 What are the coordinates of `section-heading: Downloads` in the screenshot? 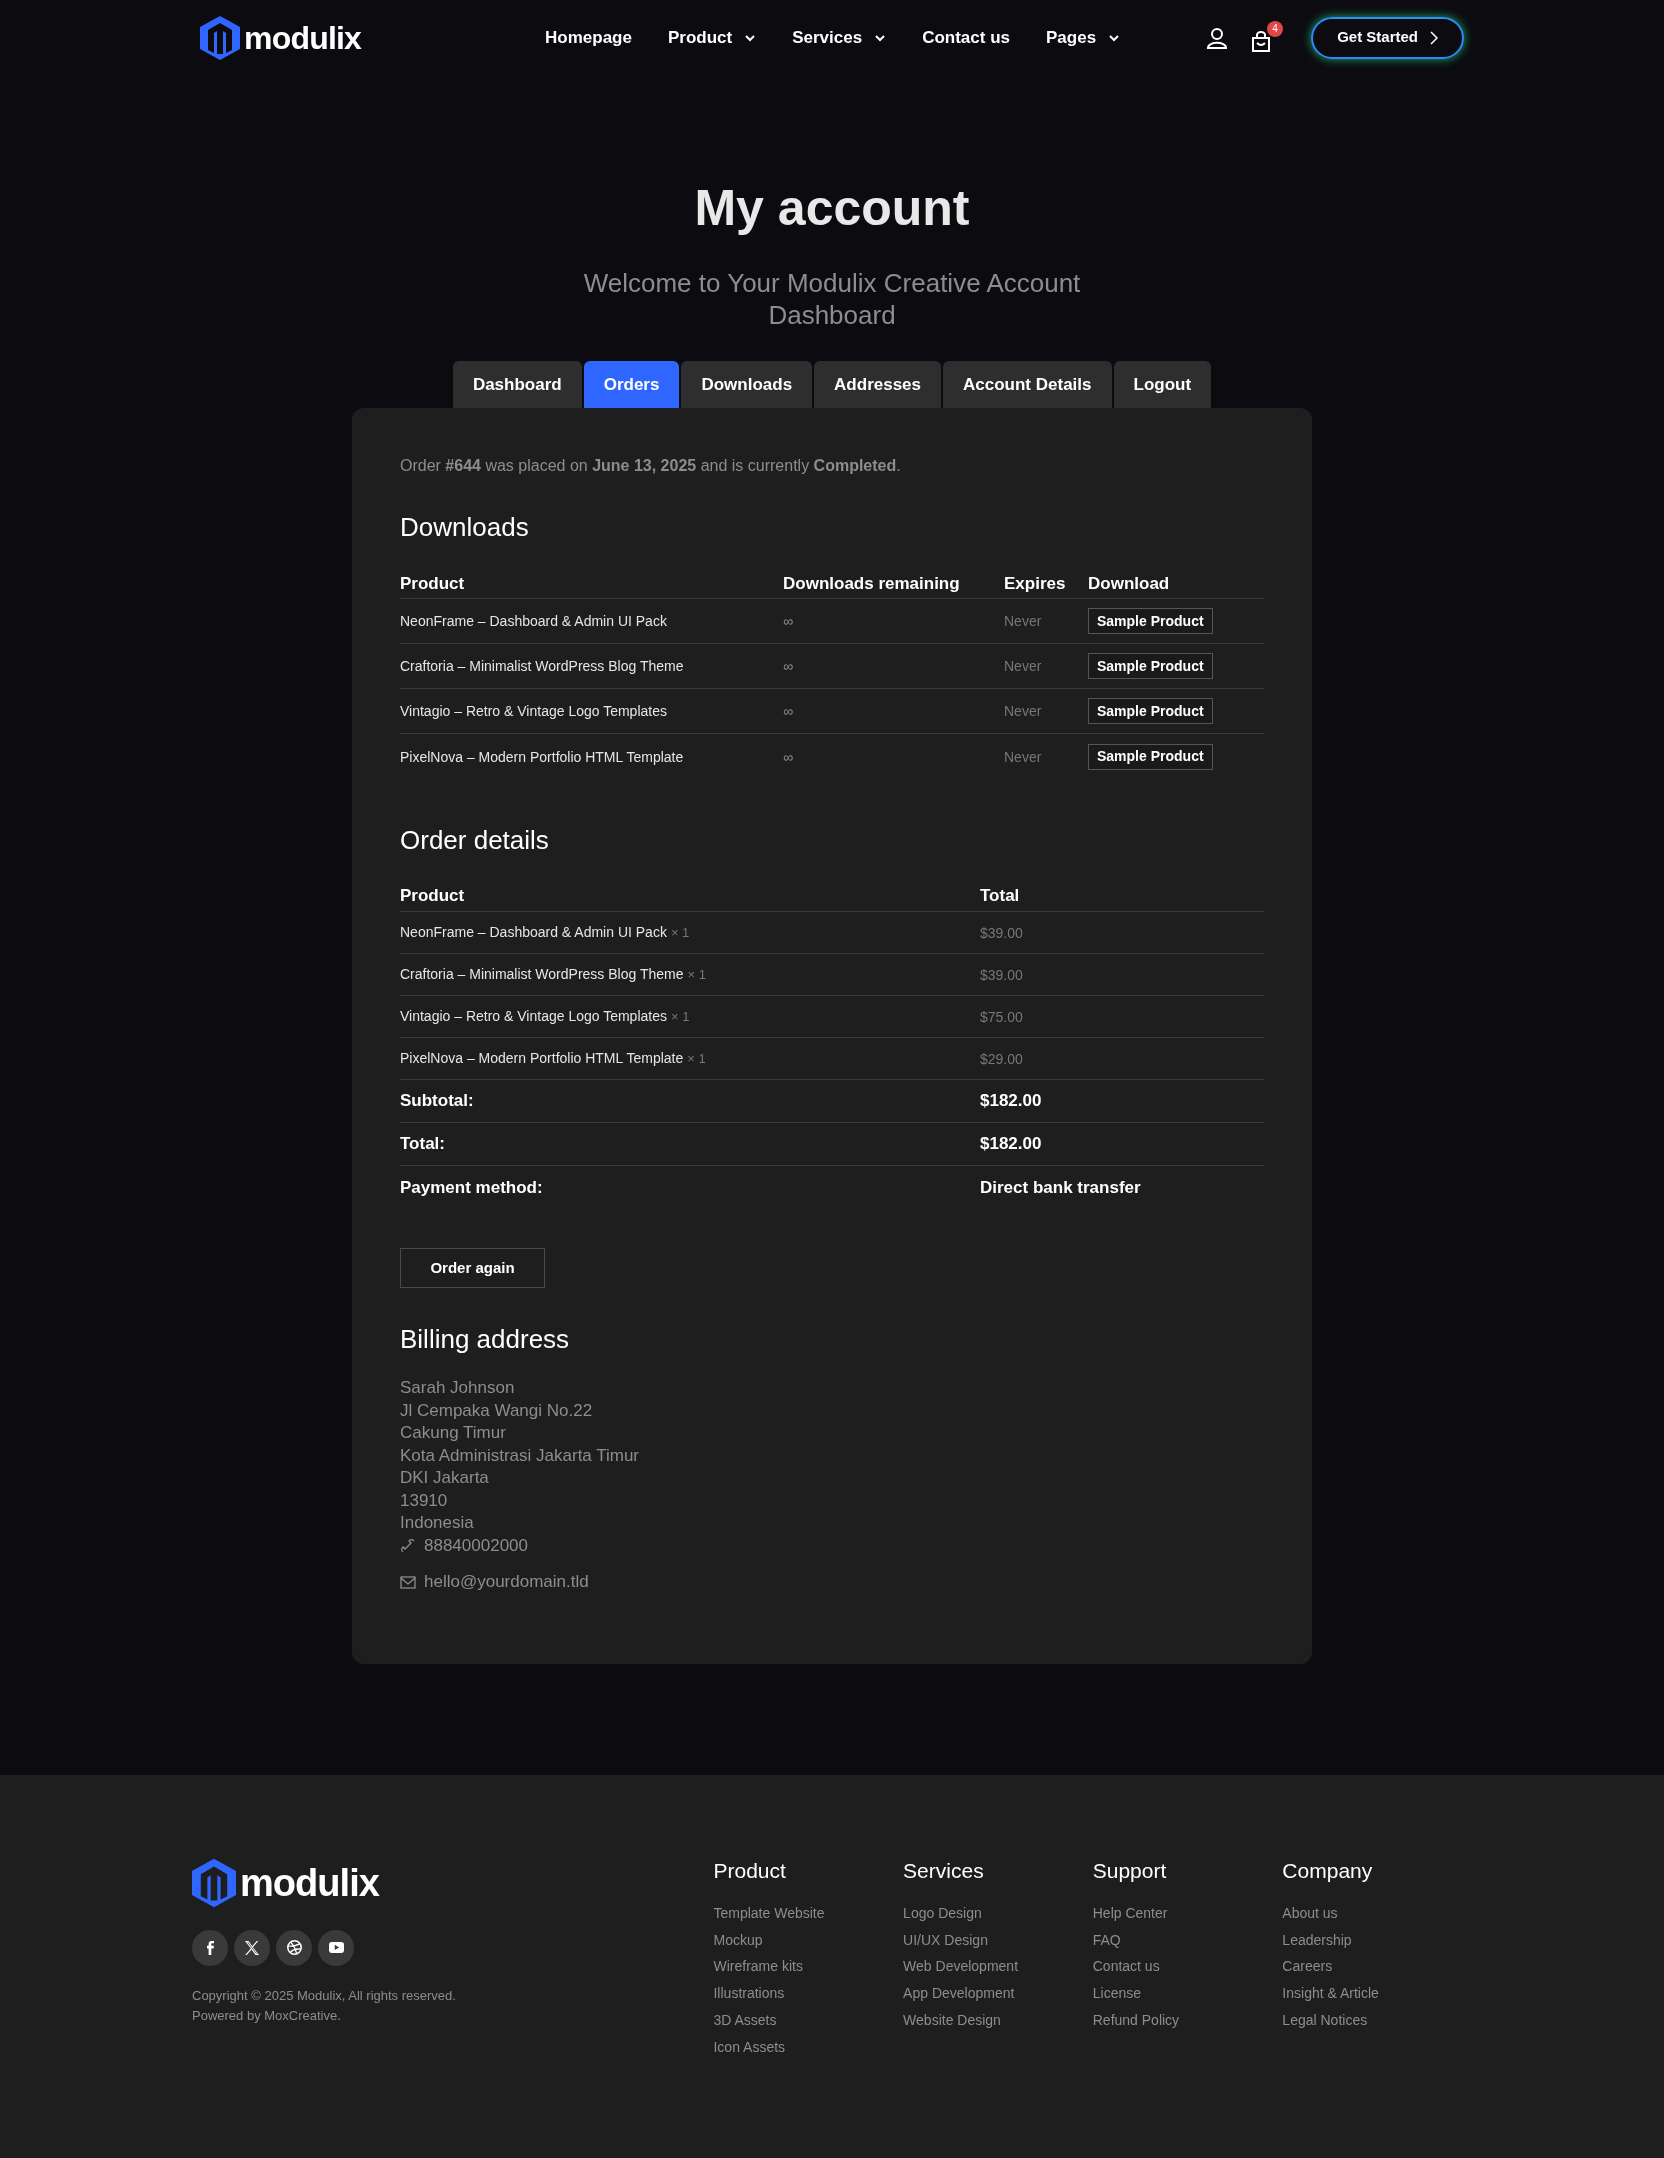 It's located at (465, 527).